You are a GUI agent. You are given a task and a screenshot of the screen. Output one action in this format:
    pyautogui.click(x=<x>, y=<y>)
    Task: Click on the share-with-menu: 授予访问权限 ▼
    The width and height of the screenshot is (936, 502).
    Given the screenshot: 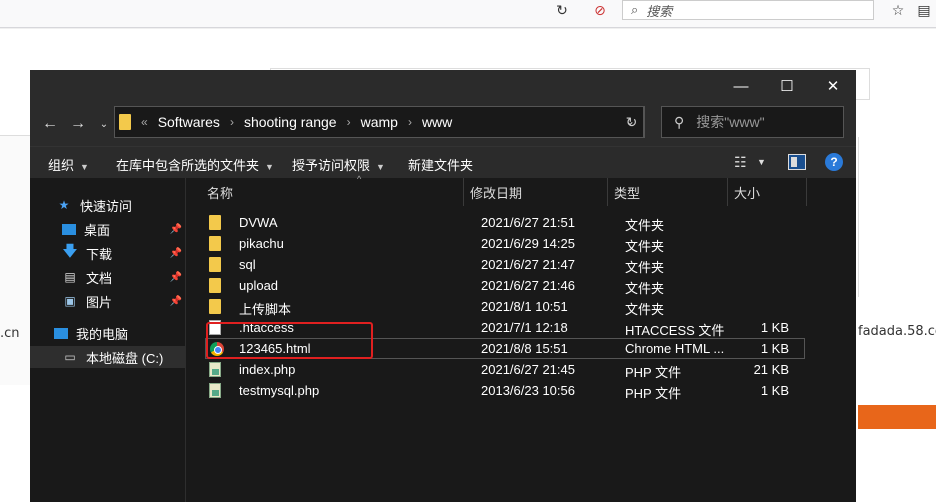 What is the action you would take?
    pyautogui.click(x=338, y=164)
    